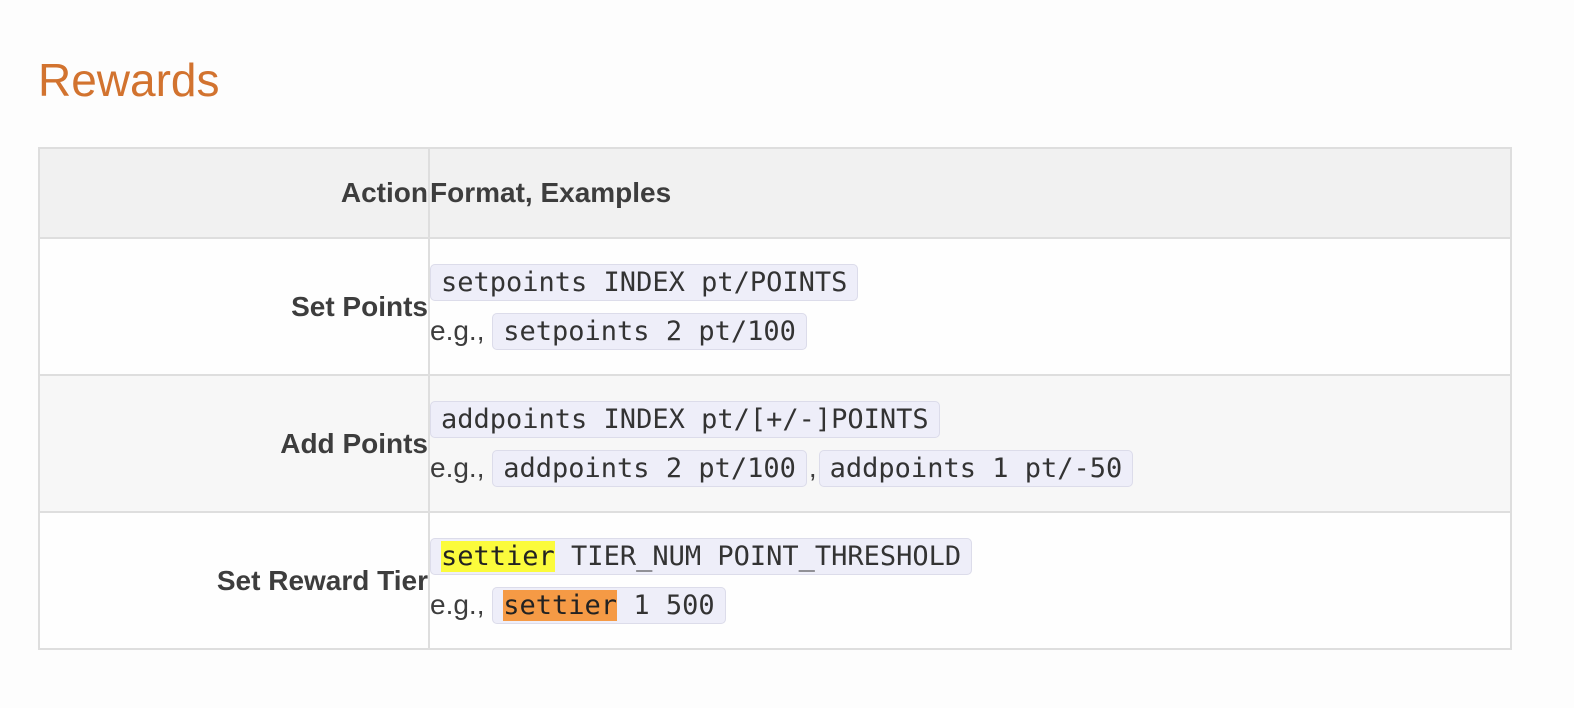 The height and width of the screenshot is (708, 1574). I want to click on example-line: e.g., setpoints 2 pt/100, so click(970, 331).